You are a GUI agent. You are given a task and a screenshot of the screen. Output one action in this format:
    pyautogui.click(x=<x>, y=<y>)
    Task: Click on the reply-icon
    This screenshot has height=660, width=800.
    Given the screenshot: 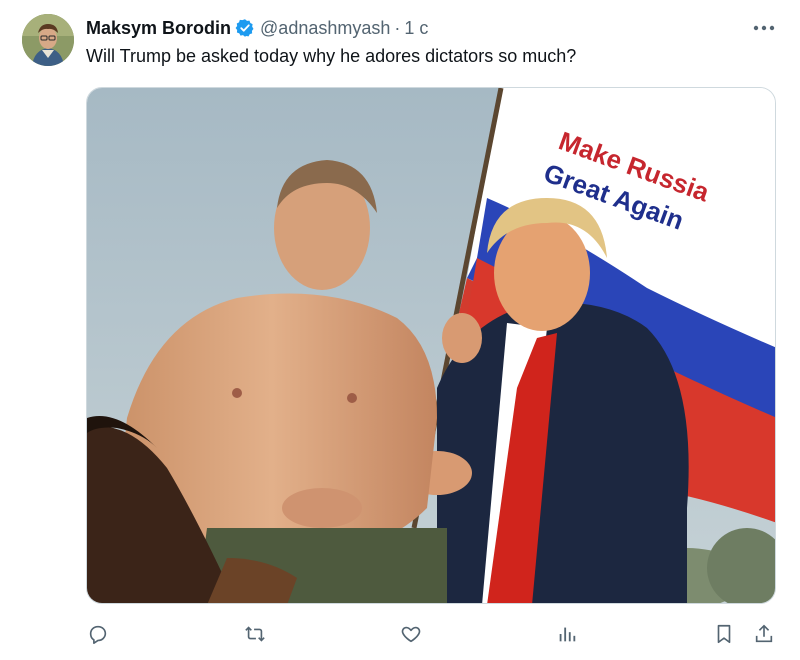 What is the action you would take?
    pyautogui.click(x=98, y=634)
    